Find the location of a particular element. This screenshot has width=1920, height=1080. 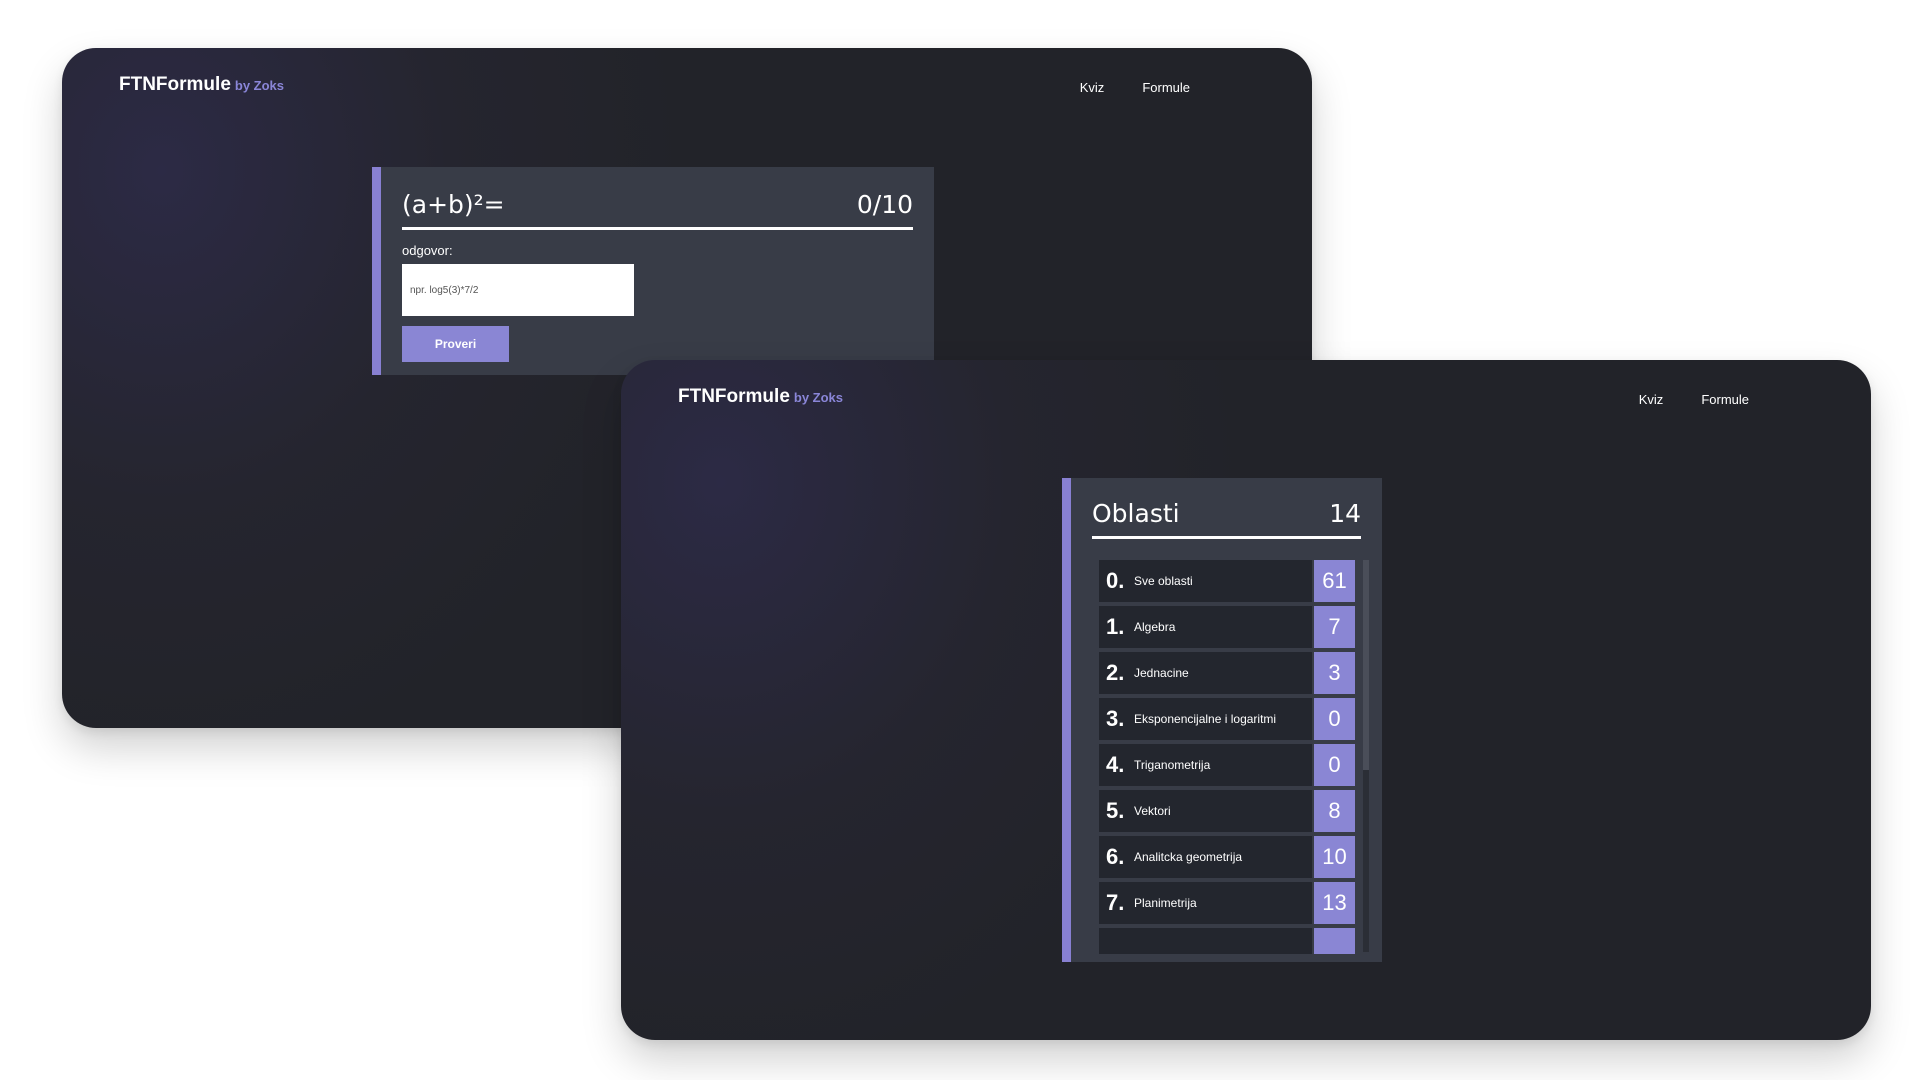

area-name: Eksponencijalne i logaritmi is located at coordinates (1205, 719).